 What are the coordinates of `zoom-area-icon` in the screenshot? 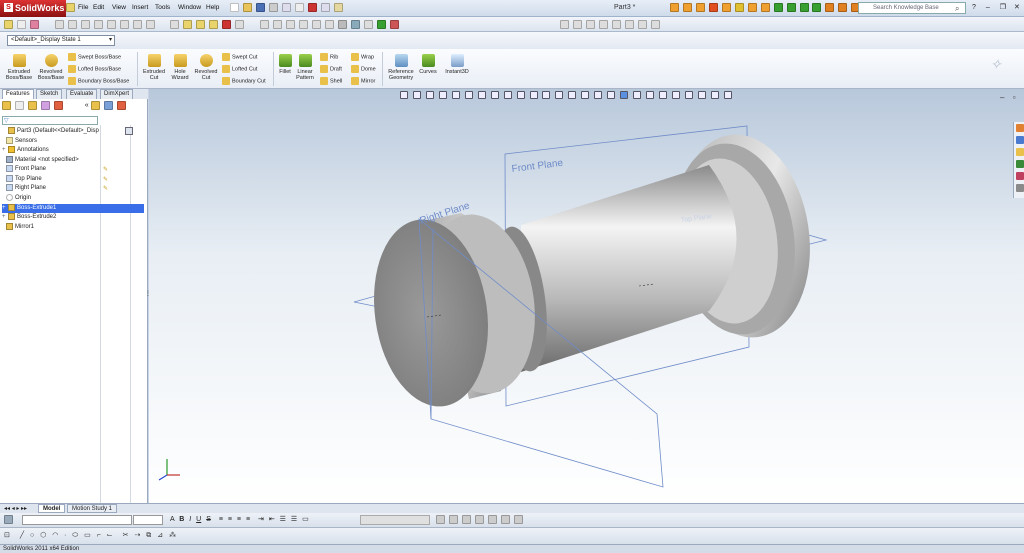 It's located at (278, 24).